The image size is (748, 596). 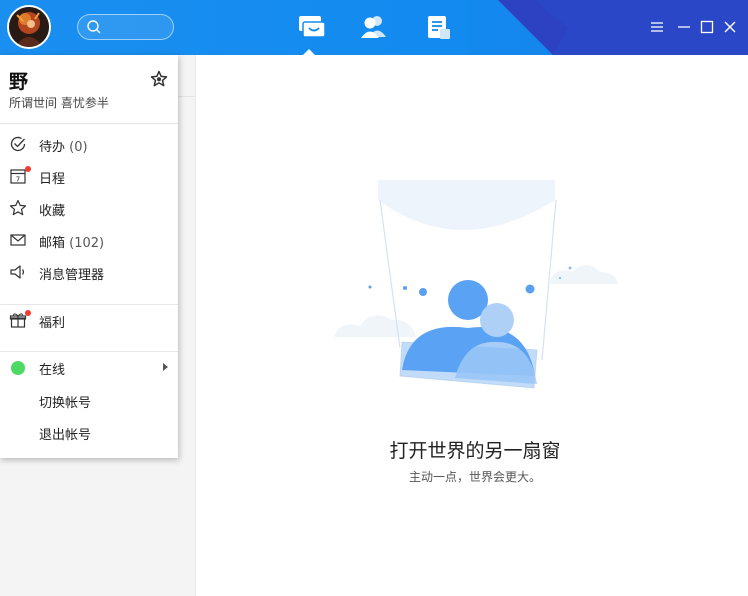 I want to click on submenu-arrow-icon, so click(x=165, y=367).